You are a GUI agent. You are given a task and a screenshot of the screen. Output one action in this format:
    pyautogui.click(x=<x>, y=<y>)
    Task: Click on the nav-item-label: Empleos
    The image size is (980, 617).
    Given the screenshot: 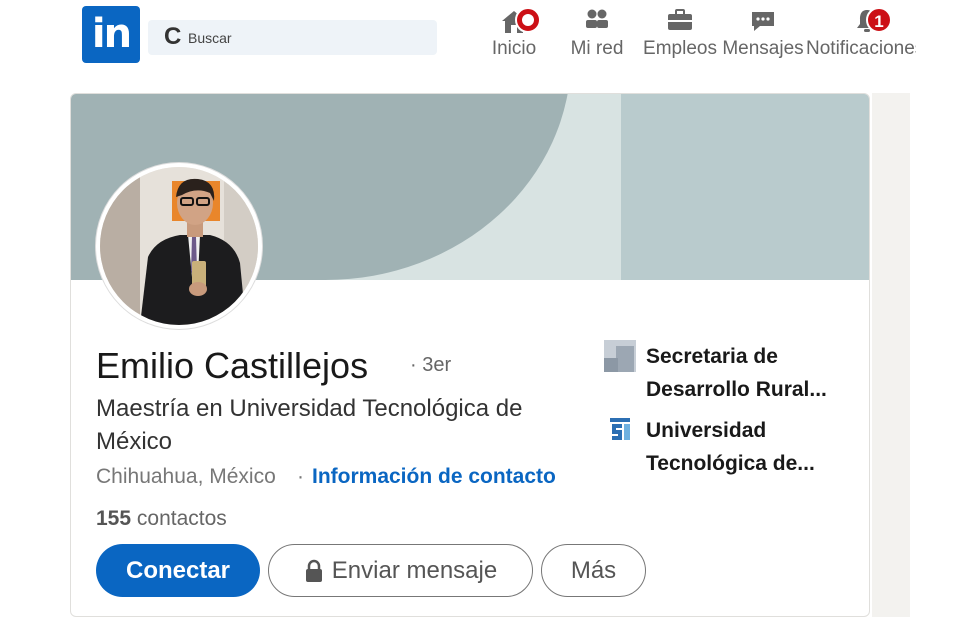 What is the action you would take?
    pyautogui.click(x=680, y=48)
    